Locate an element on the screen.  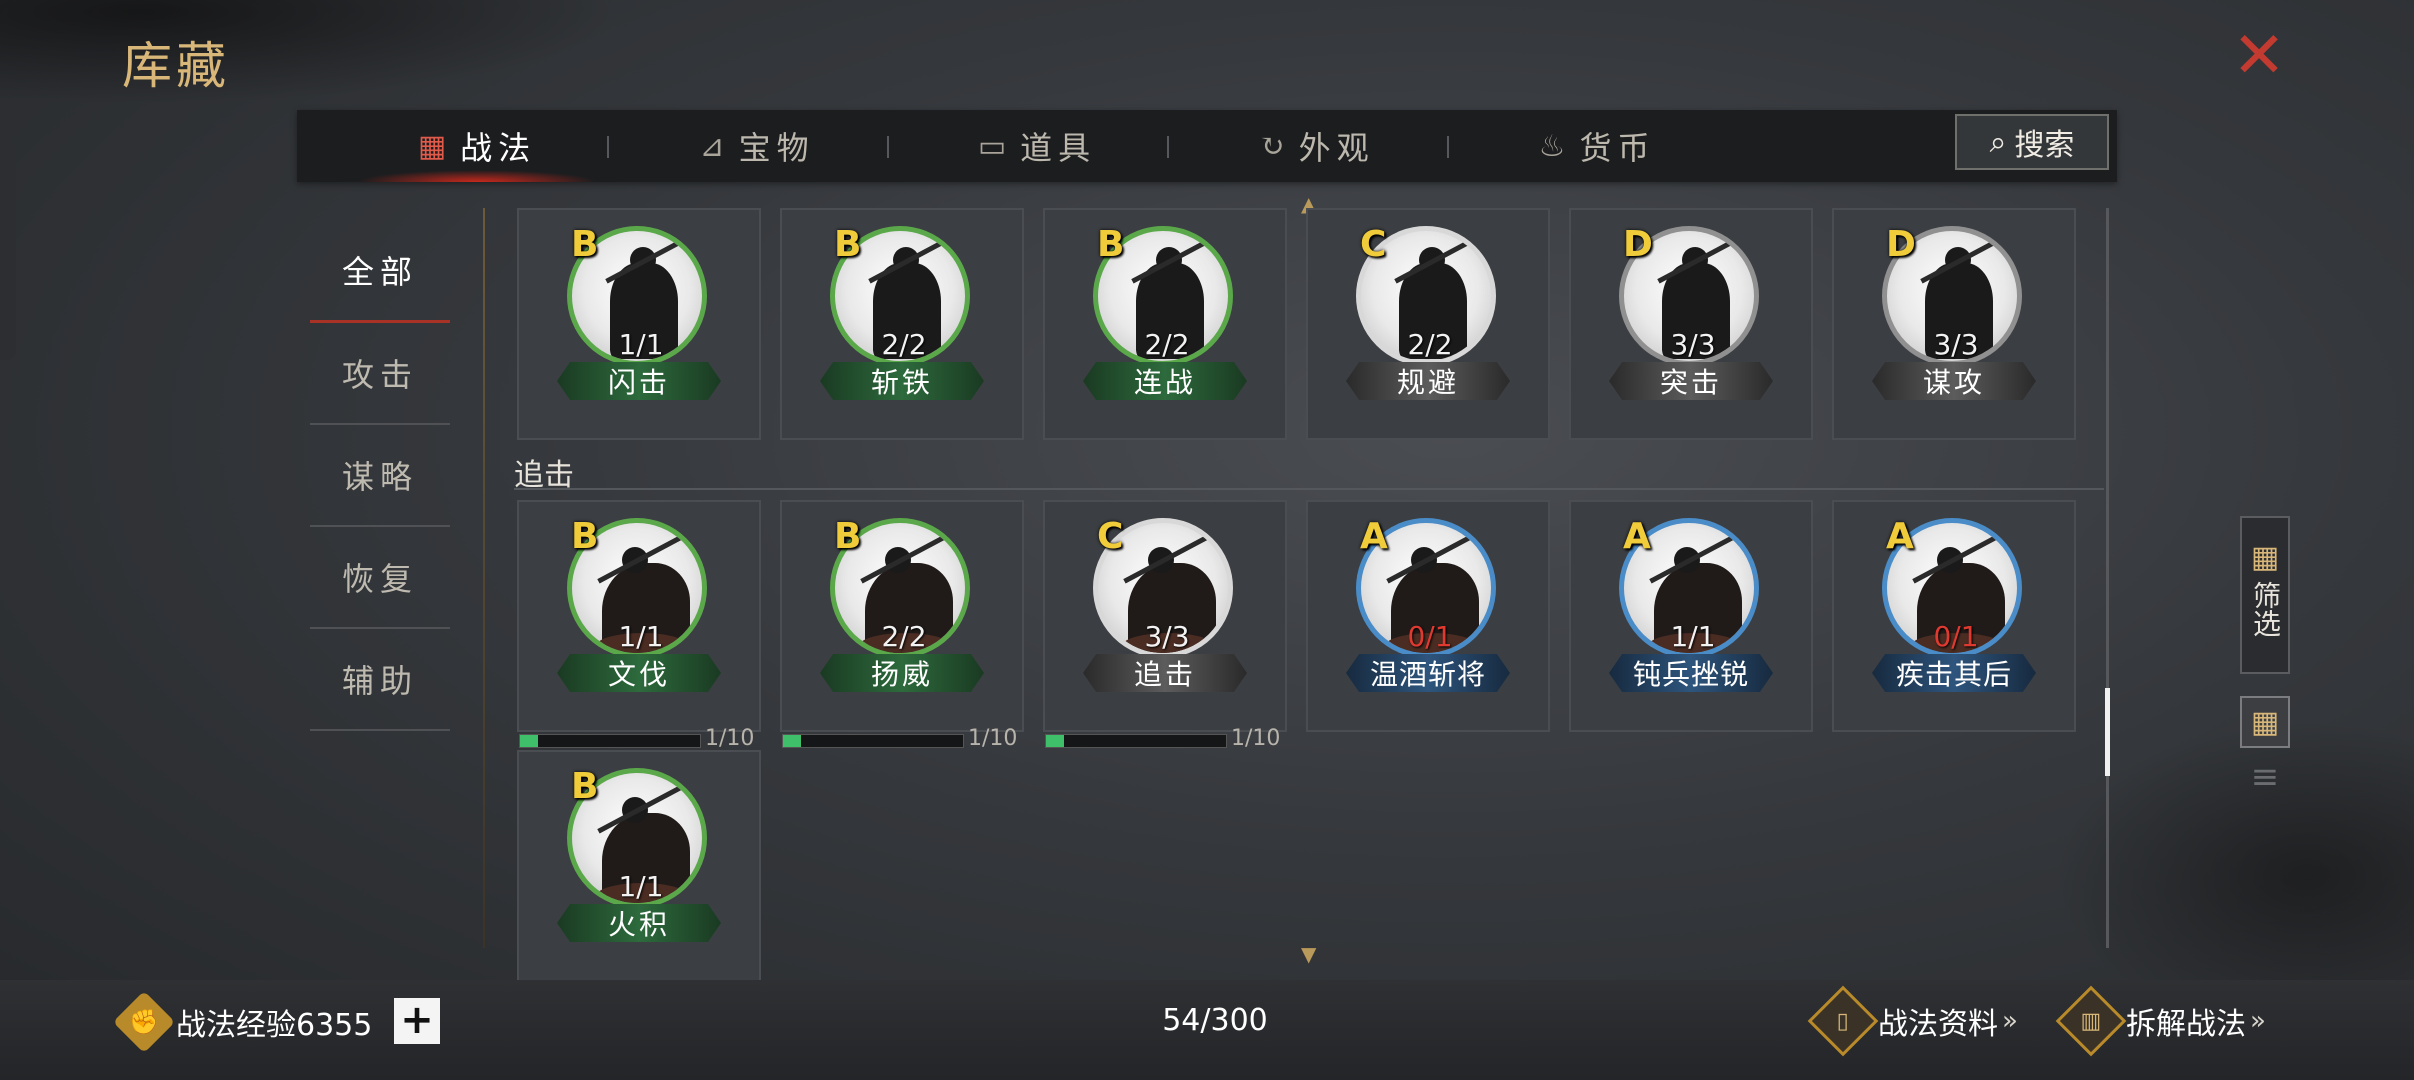
scroll-bundle-icon: ▦ is located at coordinates (435, 146).